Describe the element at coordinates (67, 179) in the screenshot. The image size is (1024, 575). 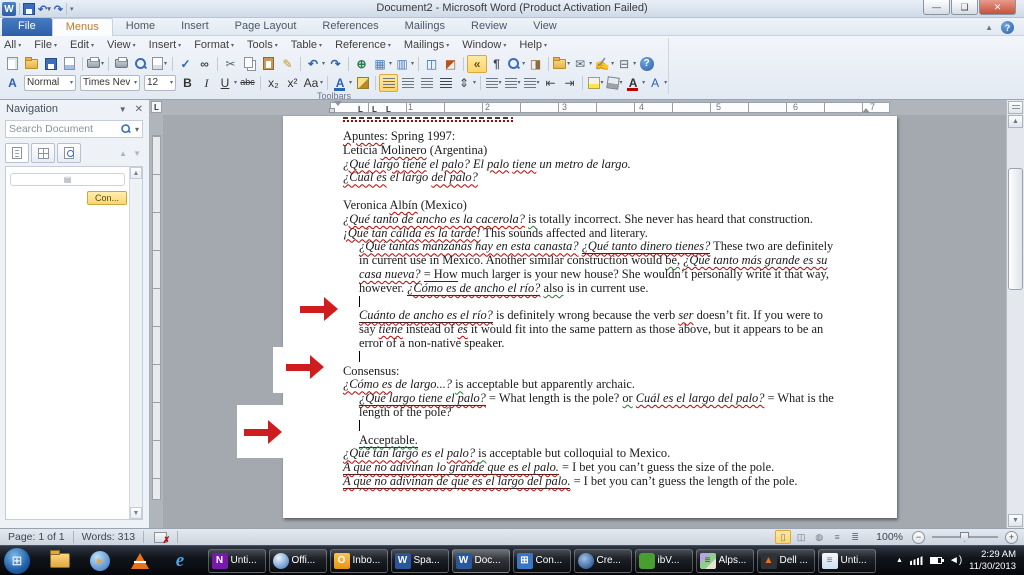
I see `navigation-heading-item: ▤` at that location.